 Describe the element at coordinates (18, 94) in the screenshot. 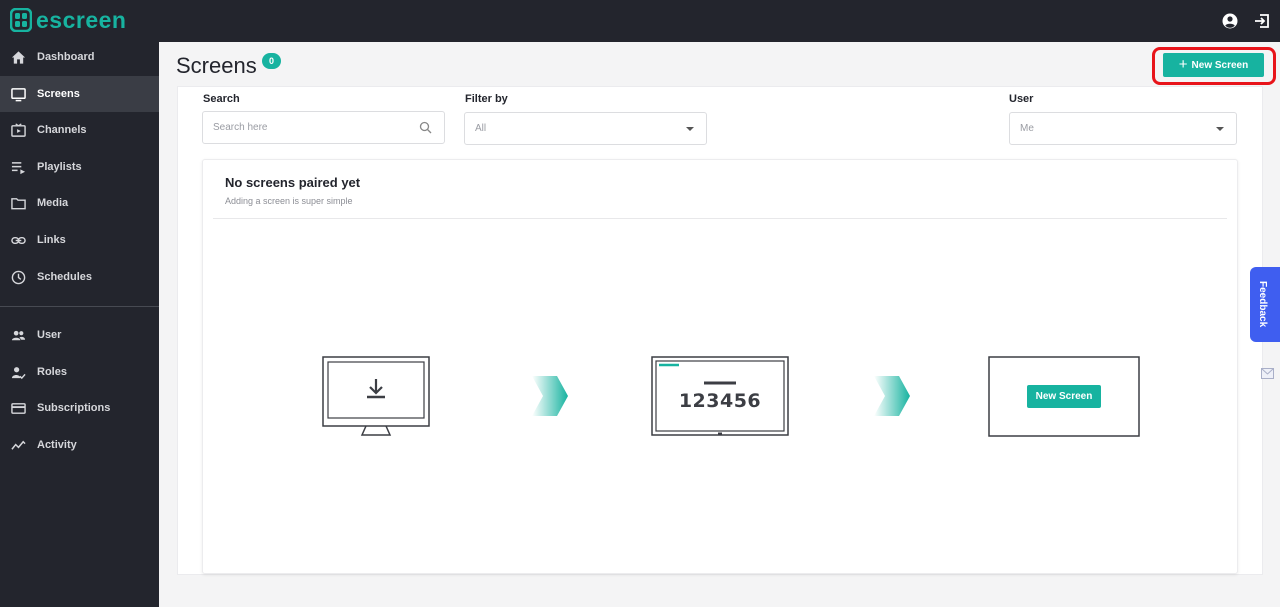

I see `monitor-icon` at that location.